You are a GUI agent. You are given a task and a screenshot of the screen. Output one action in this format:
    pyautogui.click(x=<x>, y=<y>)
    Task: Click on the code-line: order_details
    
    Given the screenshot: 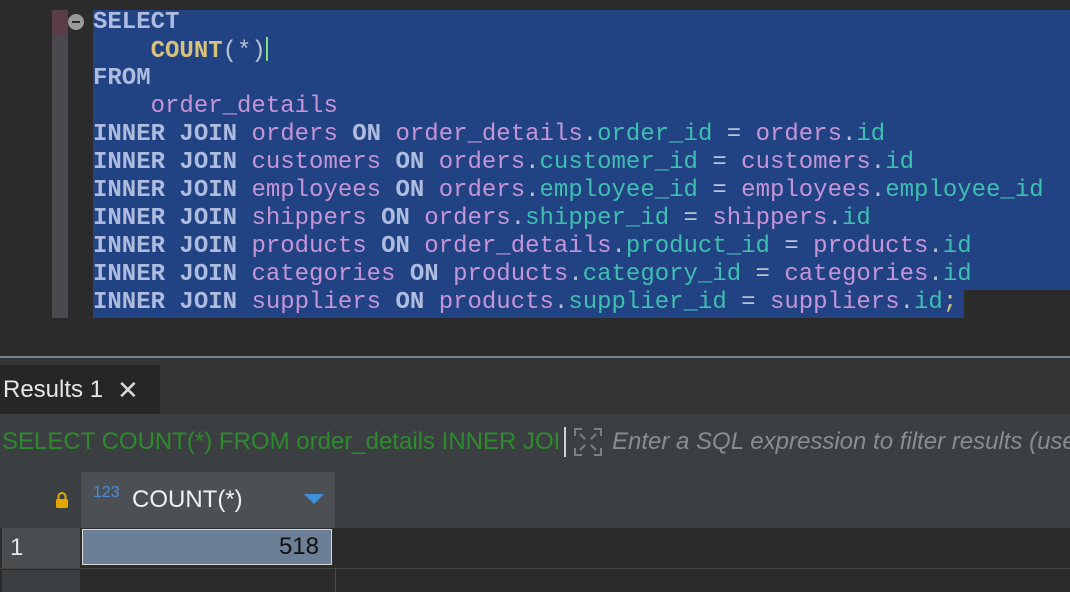 What is the action you would take?
    pyautogui.click(x=568, y=107)
    